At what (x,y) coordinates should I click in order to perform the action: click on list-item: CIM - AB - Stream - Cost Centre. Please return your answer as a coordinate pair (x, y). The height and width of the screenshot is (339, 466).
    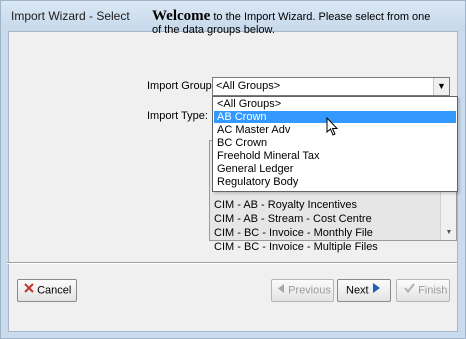
    Looking at the image, I should click on (293, 219).